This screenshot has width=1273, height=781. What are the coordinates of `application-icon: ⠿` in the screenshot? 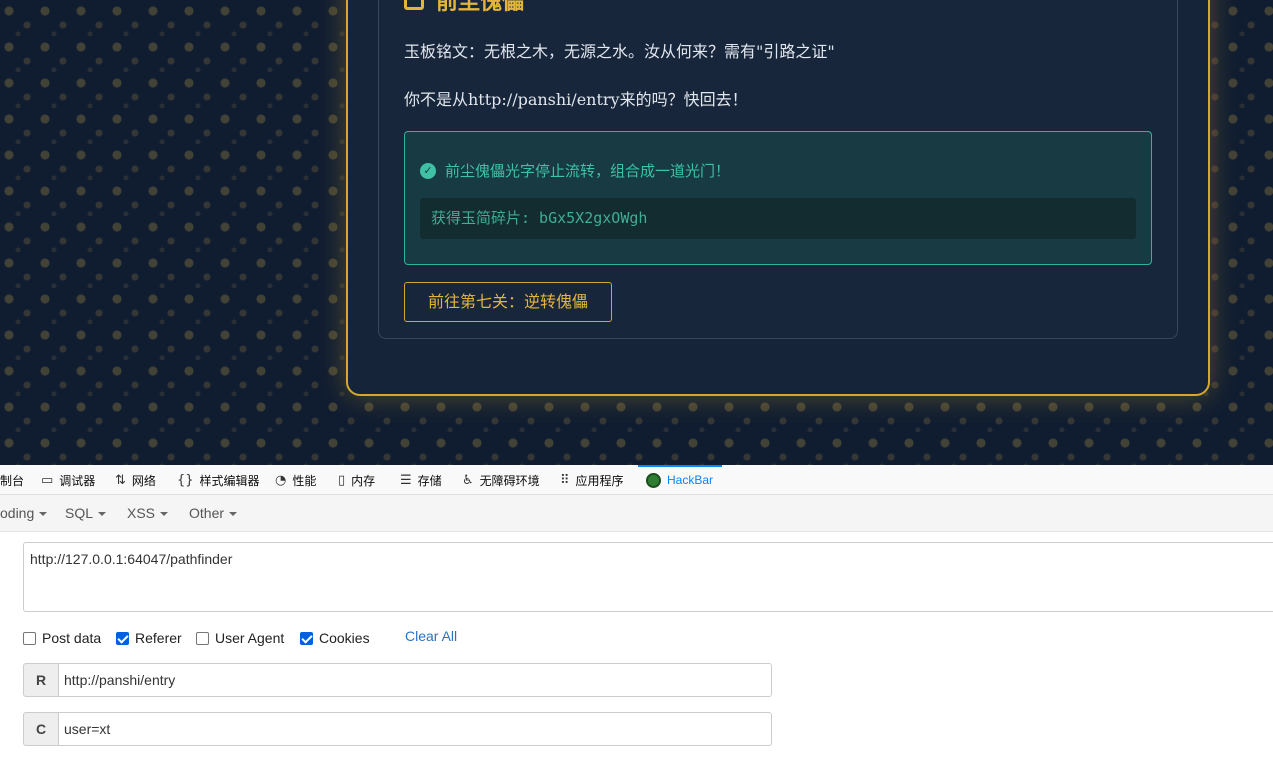 It's located at (565, 480).